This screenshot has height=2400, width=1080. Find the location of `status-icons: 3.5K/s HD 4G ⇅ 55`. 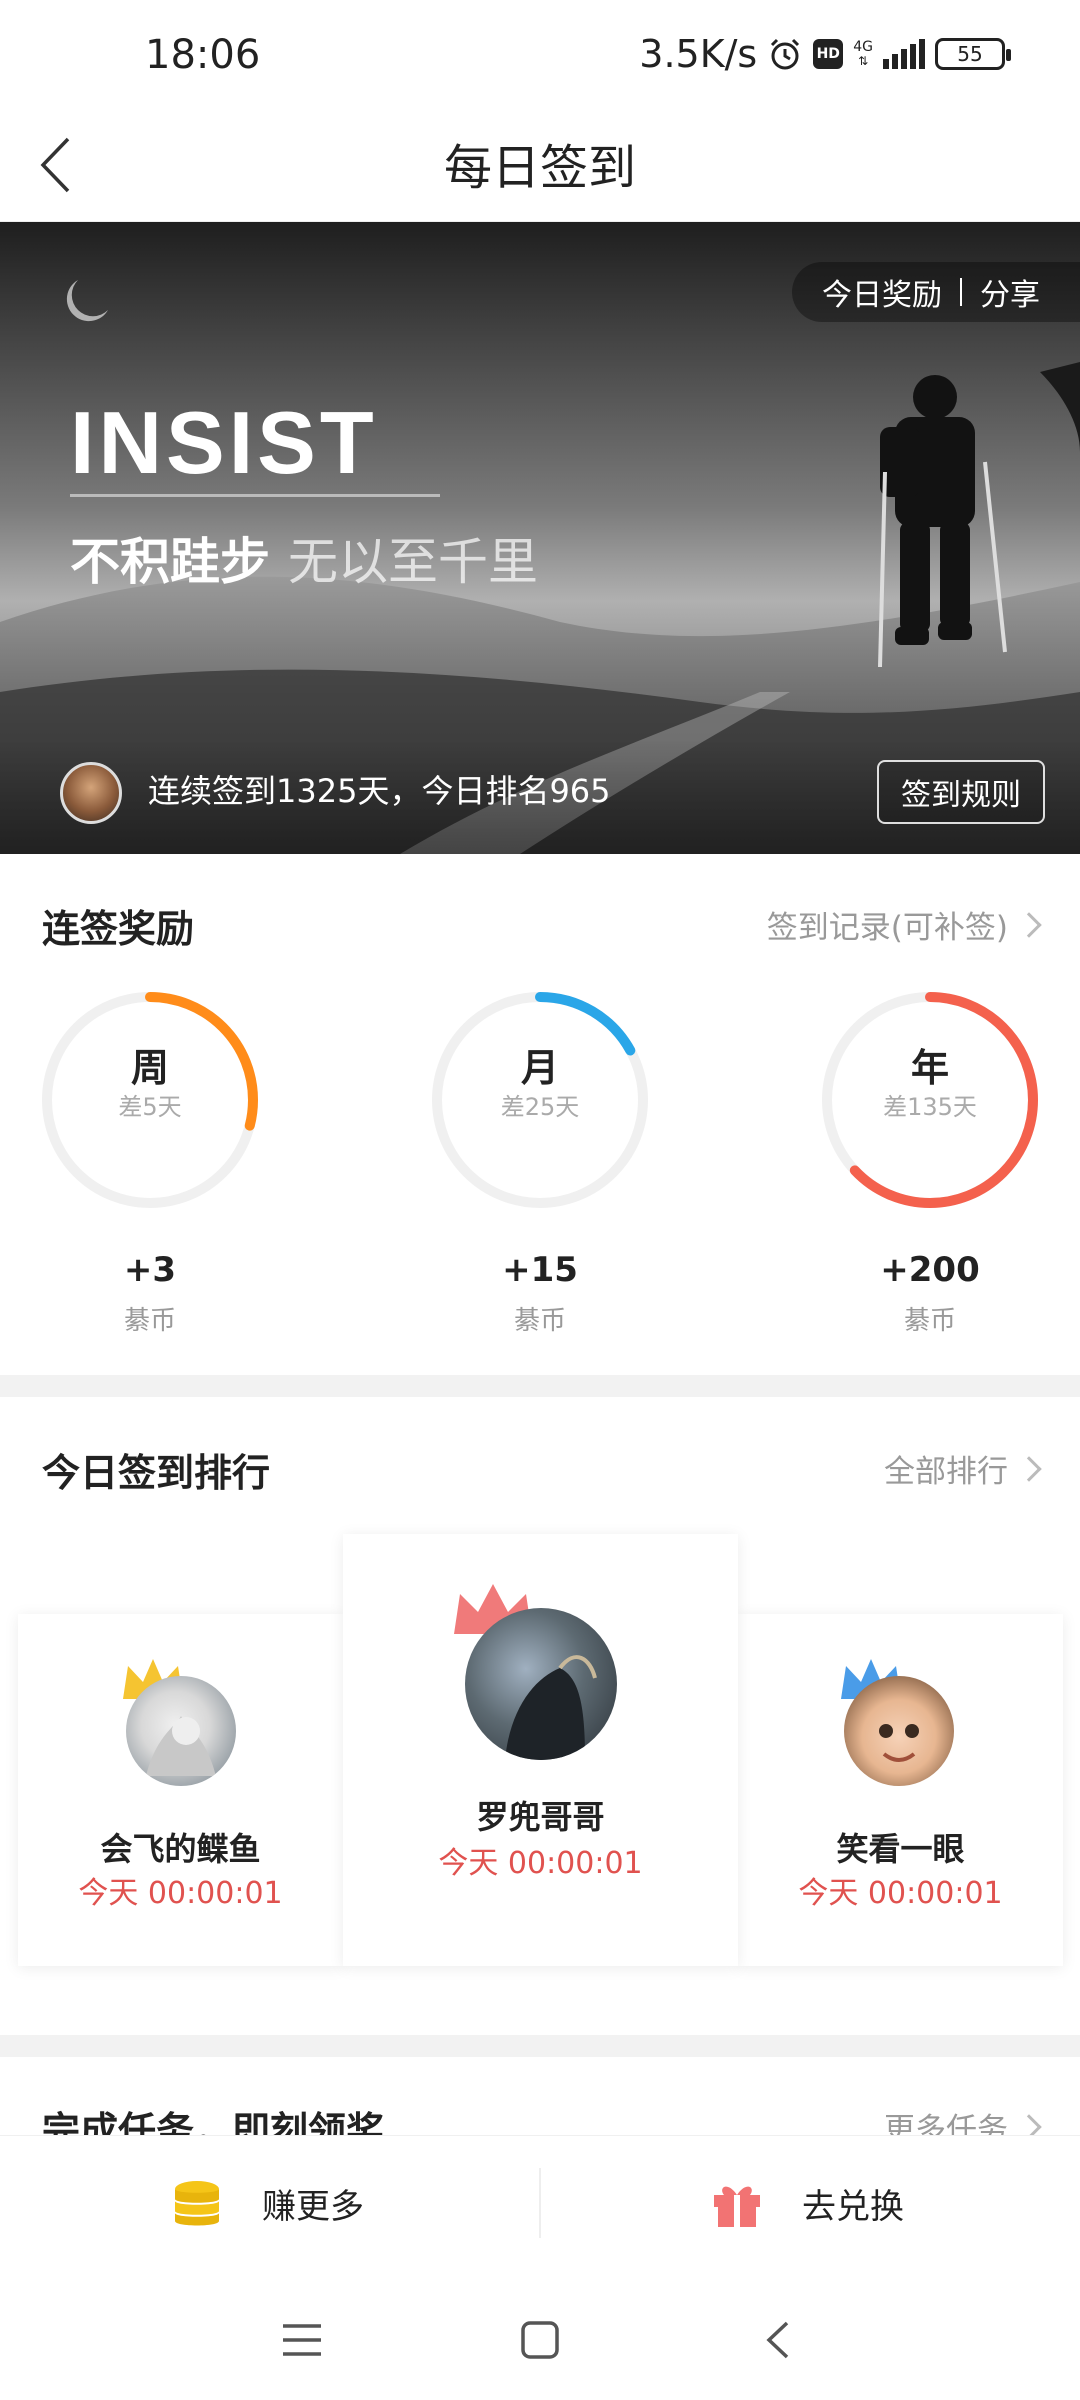

status-icons: 3.5K/s HD 4G ⇅ 55 is located at coordinates (825, 54).